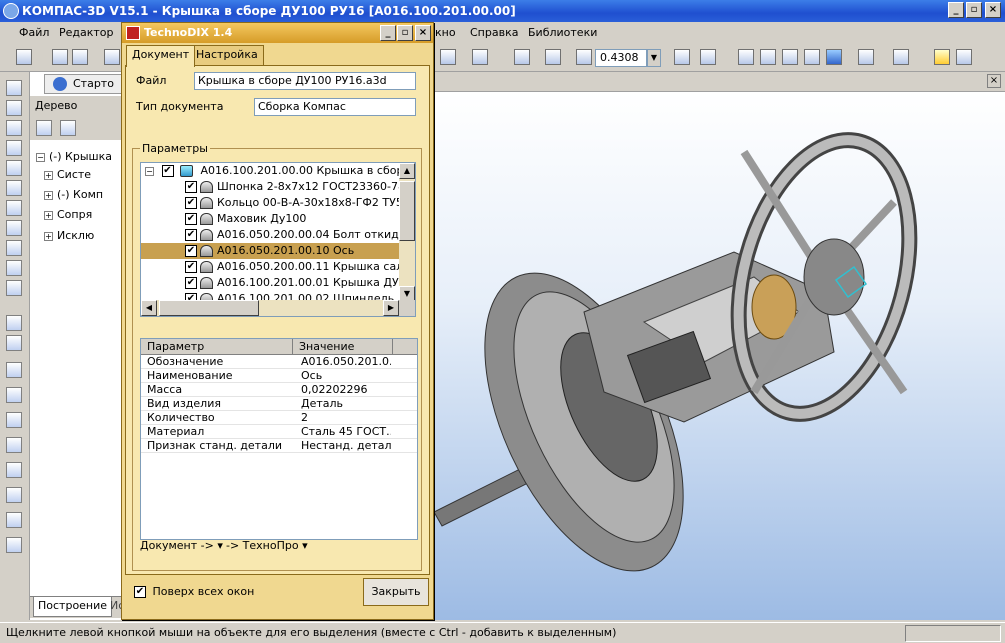 The height and width of the screenshot is (643, 1005). What do you see at coordinates (405, 33) in the screenshot?
I see `dialog-maximize-button: ▫` at bounding box center [405, 33].